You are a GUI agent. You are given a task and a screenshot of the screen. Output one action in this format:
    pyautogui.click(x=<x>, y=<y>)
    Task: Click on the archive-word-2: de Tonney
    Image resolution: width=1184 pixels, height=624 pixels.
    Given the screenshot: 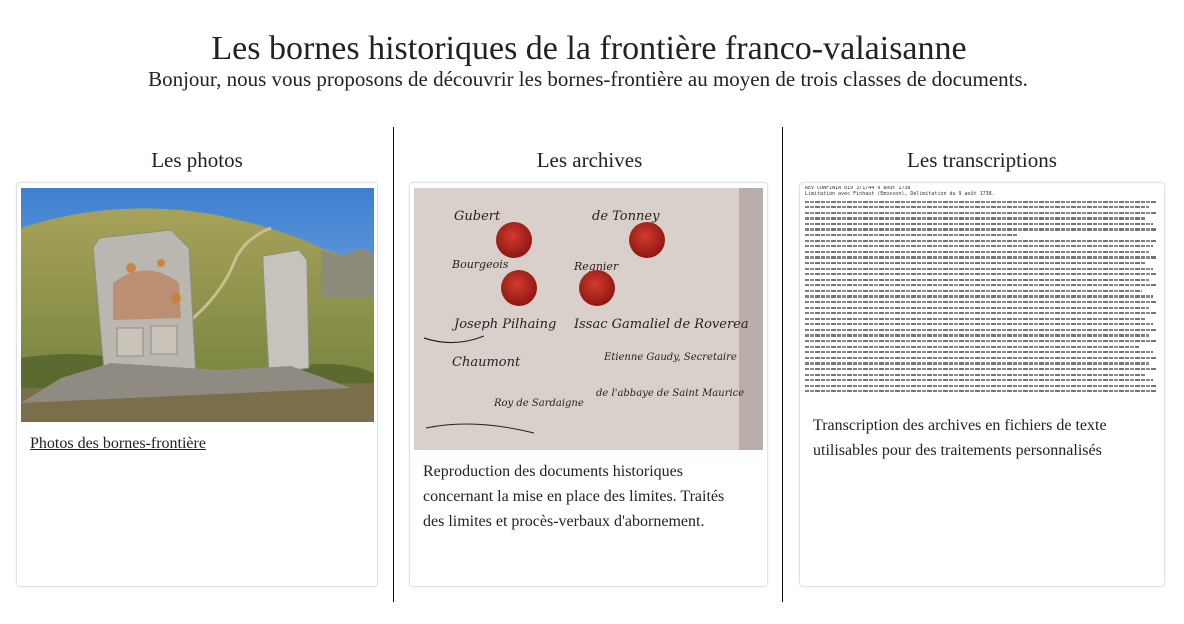 What is the action you would take?
    pyautogui.click(x=626, y=216)
    